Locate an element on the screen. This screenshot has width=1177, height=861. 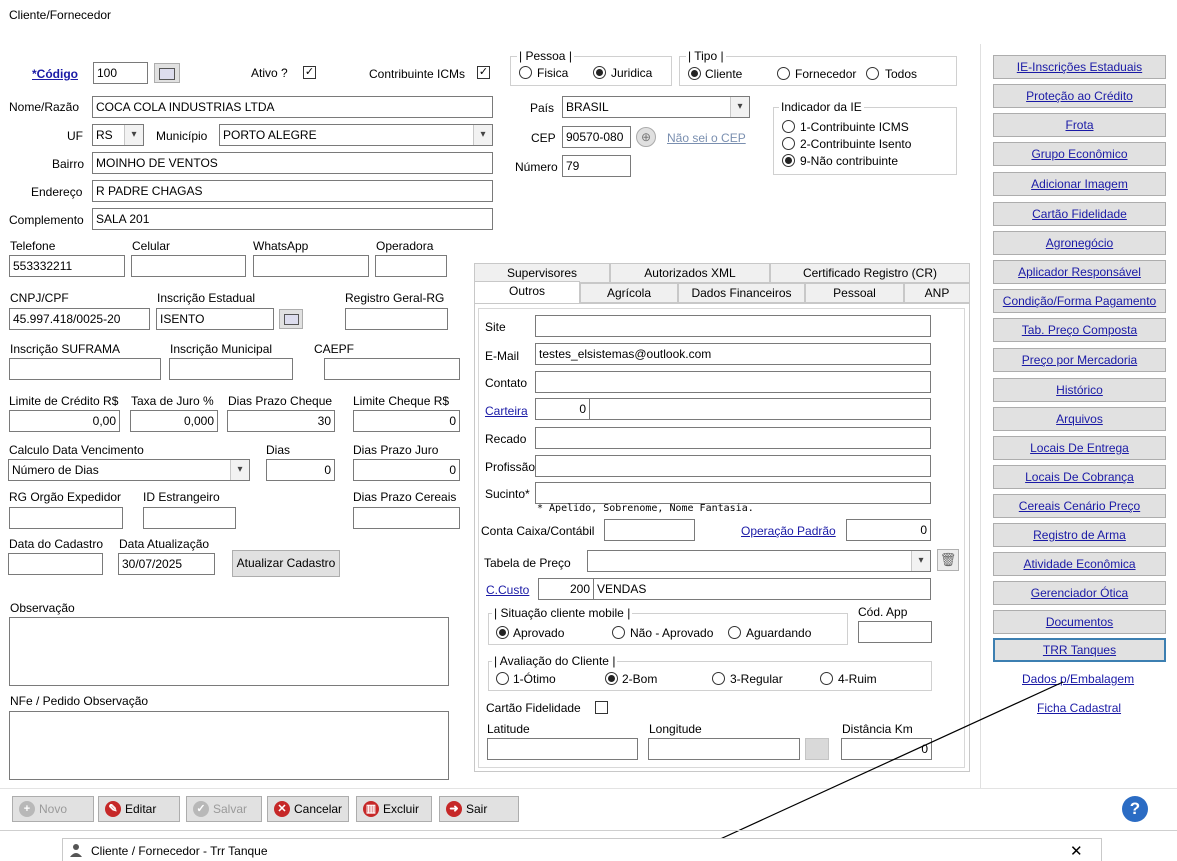
subwindow-titlebar: Cliente / Fornecedor - Trr Tanque ✕ is located at coordinates (582, 849).